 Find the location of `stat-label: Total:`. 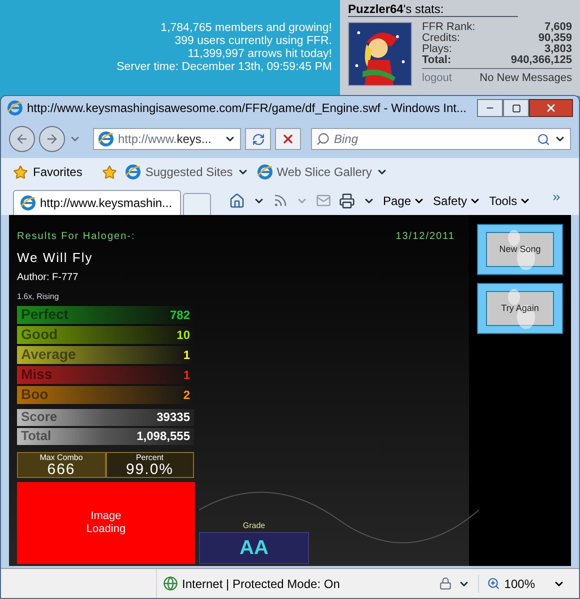

stat-label: Total: is located at coordinates (437, 60).